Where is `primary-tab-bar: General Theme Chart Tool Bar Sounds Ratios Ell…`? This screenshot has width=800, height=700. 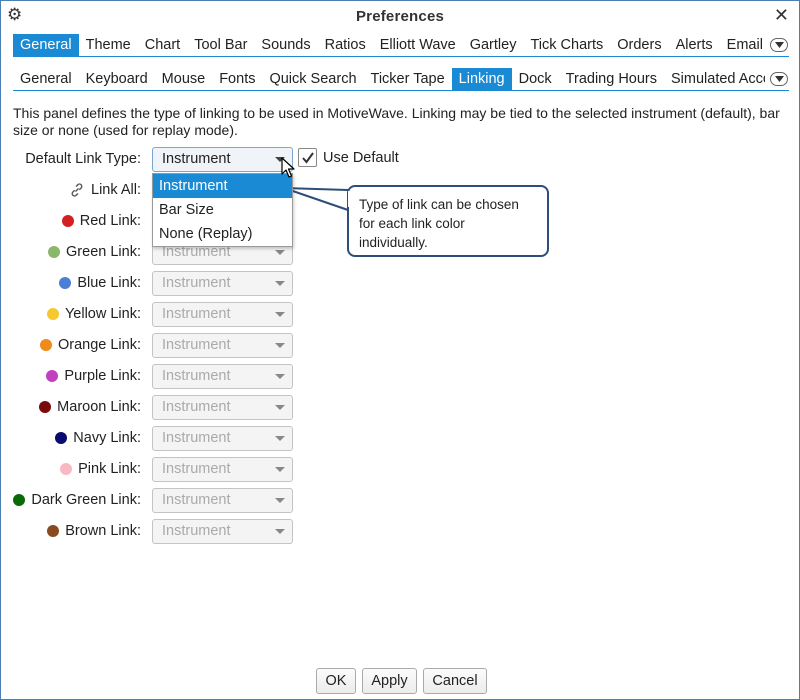
primary-tab-bar: General Theme Chart Tool Bar Sounds Ratios Ell… is located at coordinates (391, 45).